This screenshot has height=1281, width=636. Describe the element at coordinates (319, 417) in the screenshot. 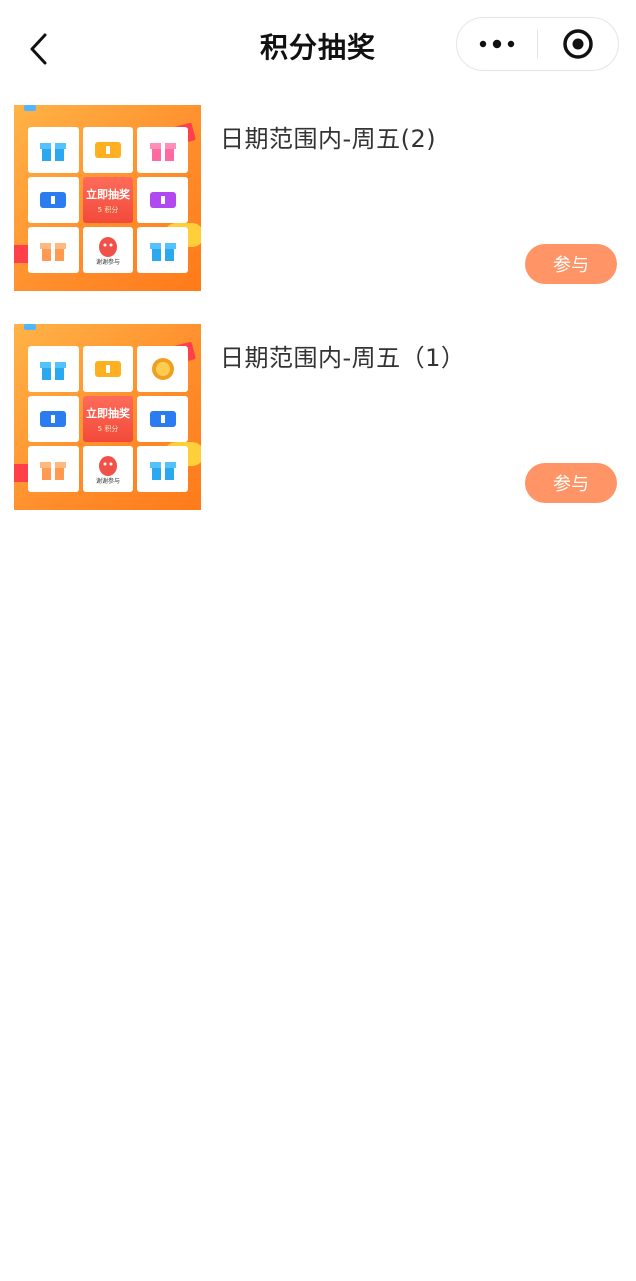

I see `lottery-item: 立即抽奖 5 积分 谢谢参与 日期范围内-周五（1） 参与` at that location.